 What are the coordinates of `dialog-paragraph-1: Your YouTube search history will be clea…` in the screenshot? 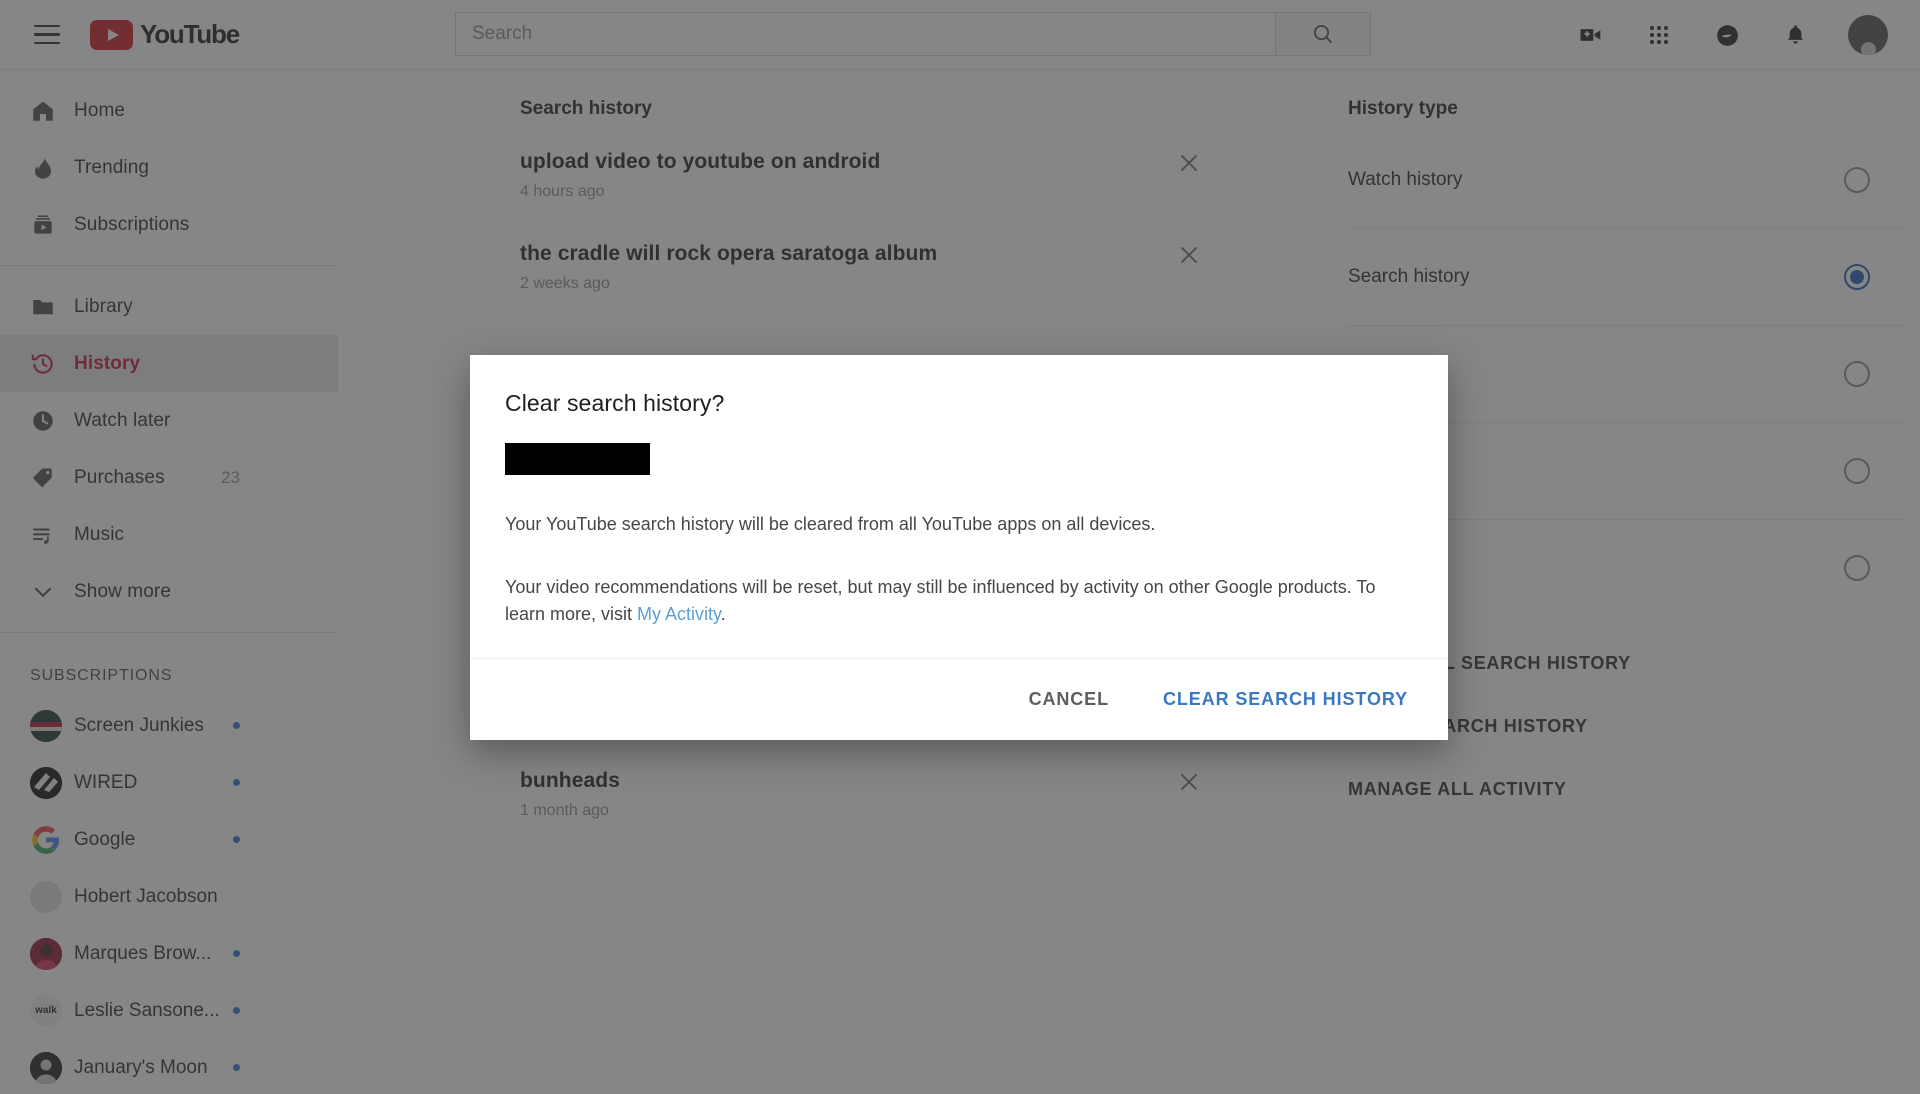 It's located at (830, 524).